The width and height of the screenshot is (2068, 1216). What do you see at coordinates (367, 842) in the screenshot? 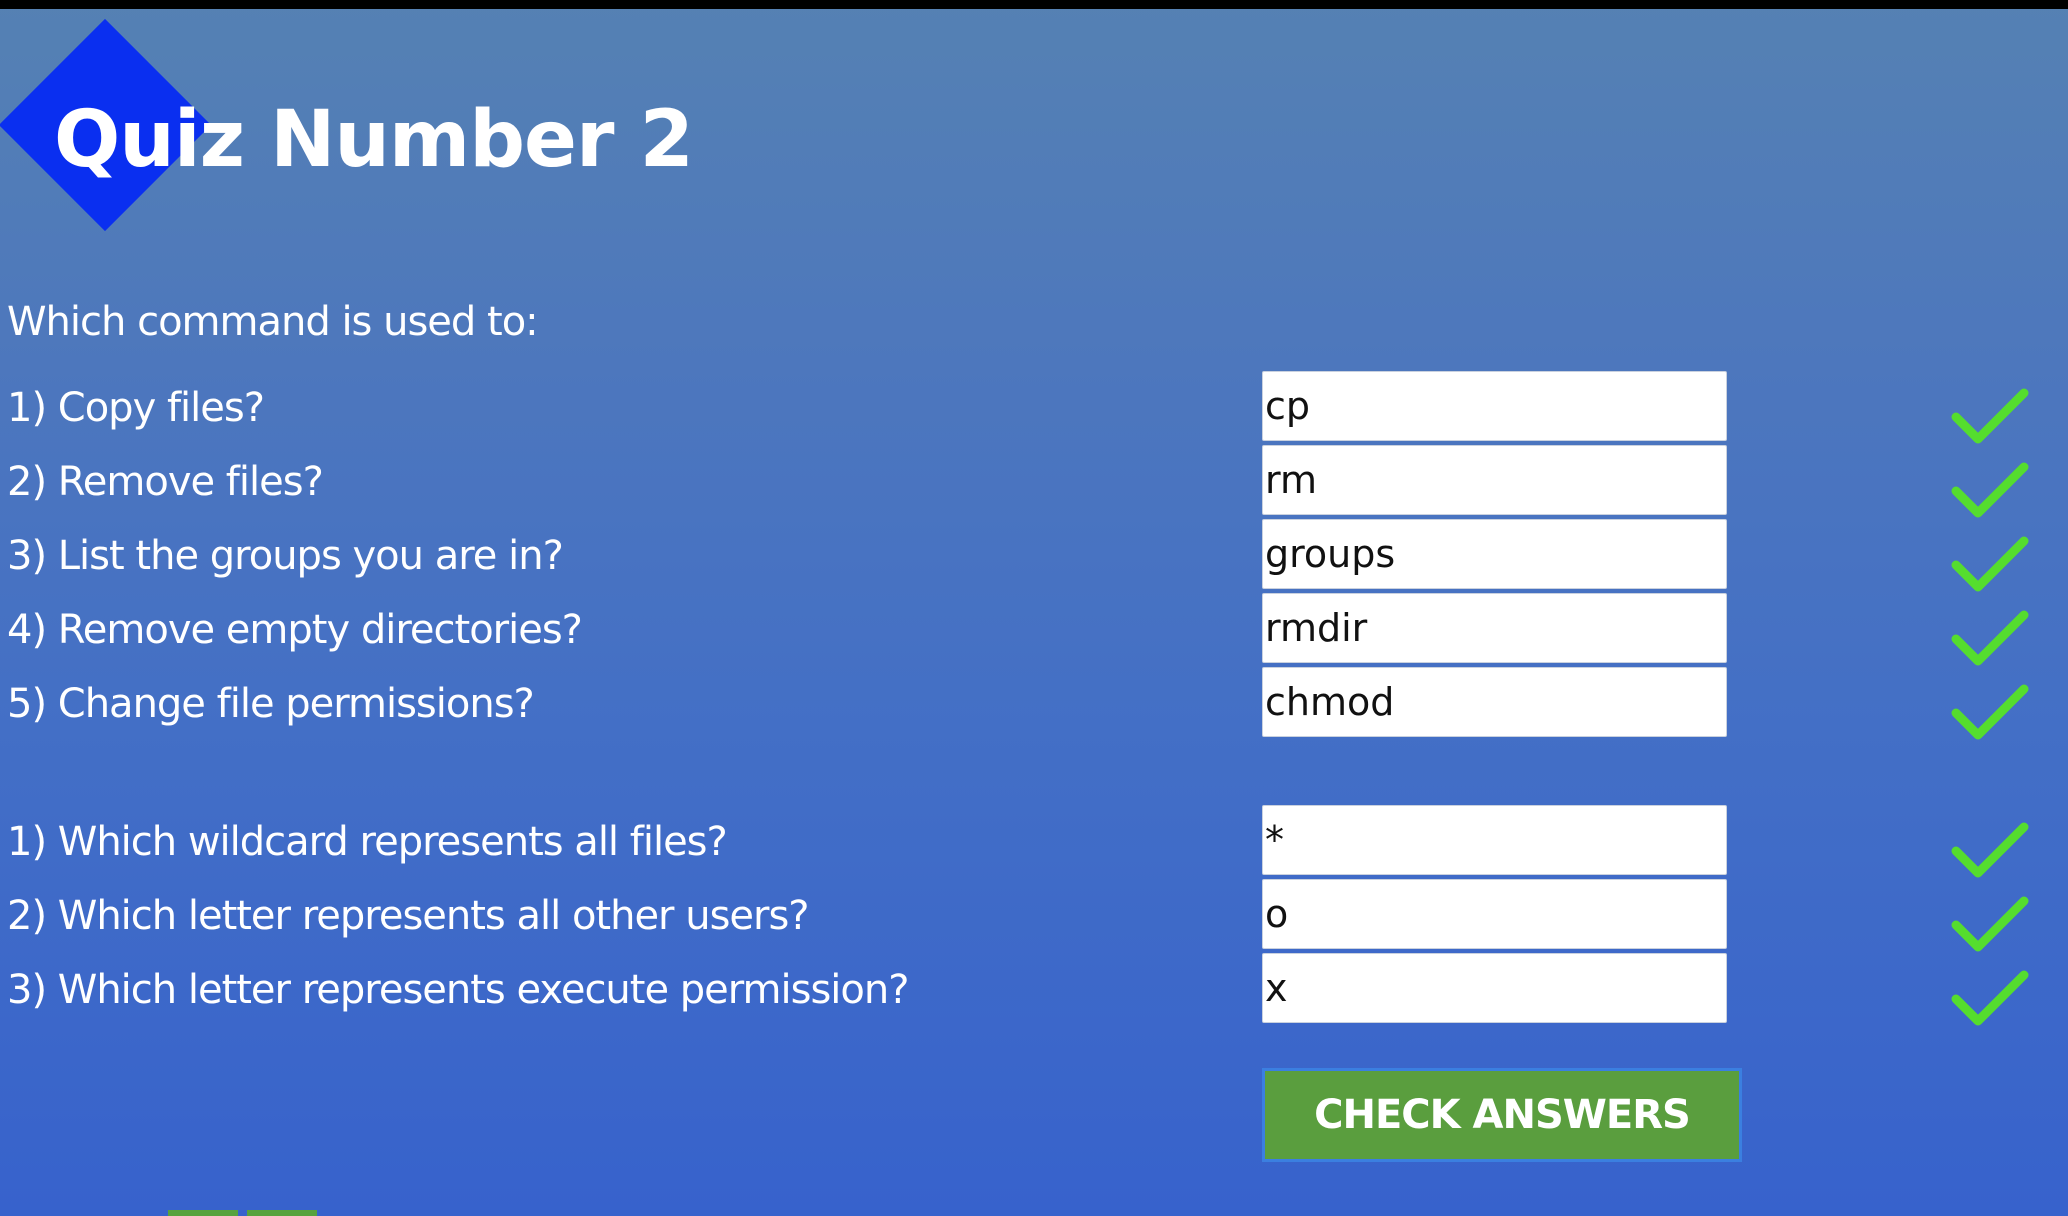
I see `question-label: 1) Which wildcard represents all files?` at bounding box center [367, 842].